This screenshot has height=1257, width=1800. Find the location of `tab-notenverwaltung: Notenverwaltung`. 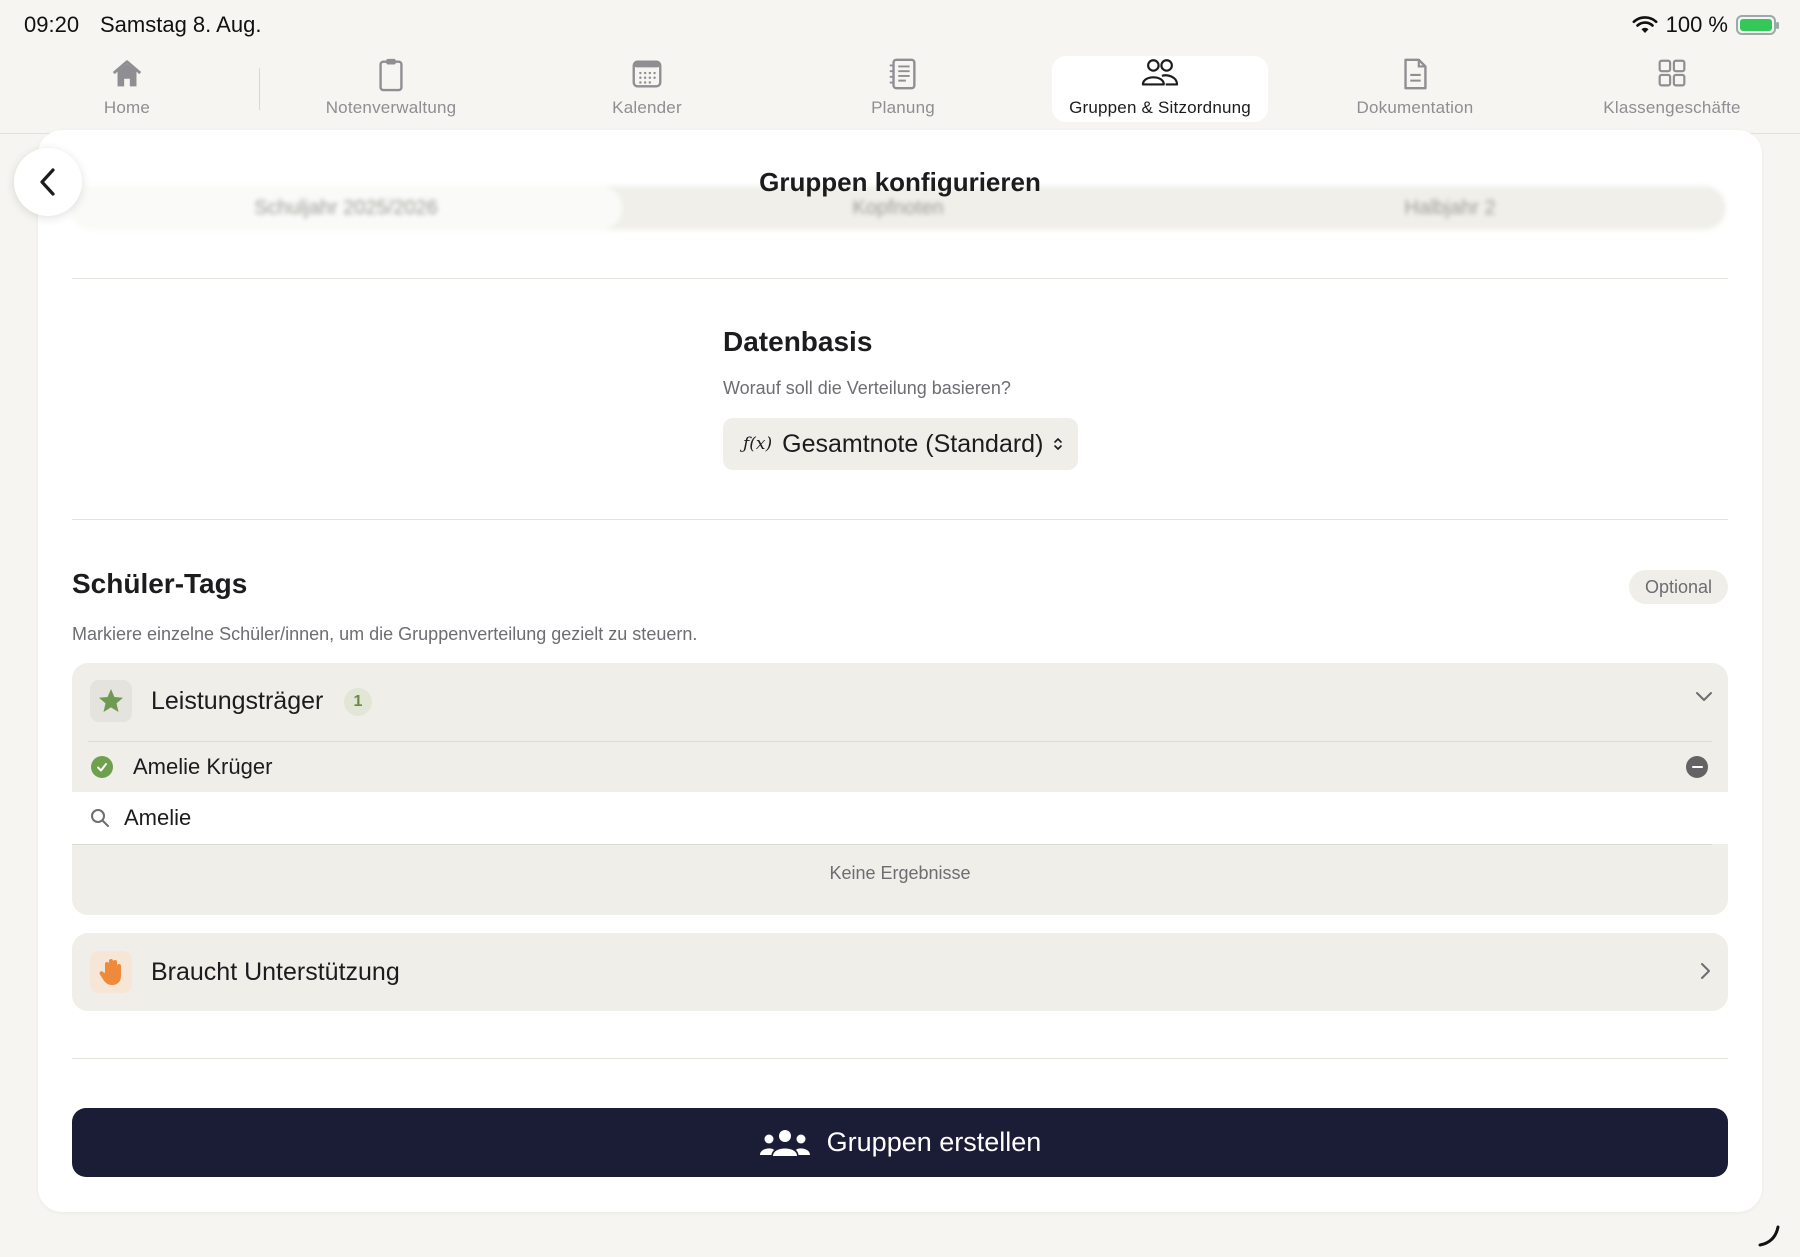

tab-notenverwaltung: Notenverwaltung is located at coordinates (391, 89).